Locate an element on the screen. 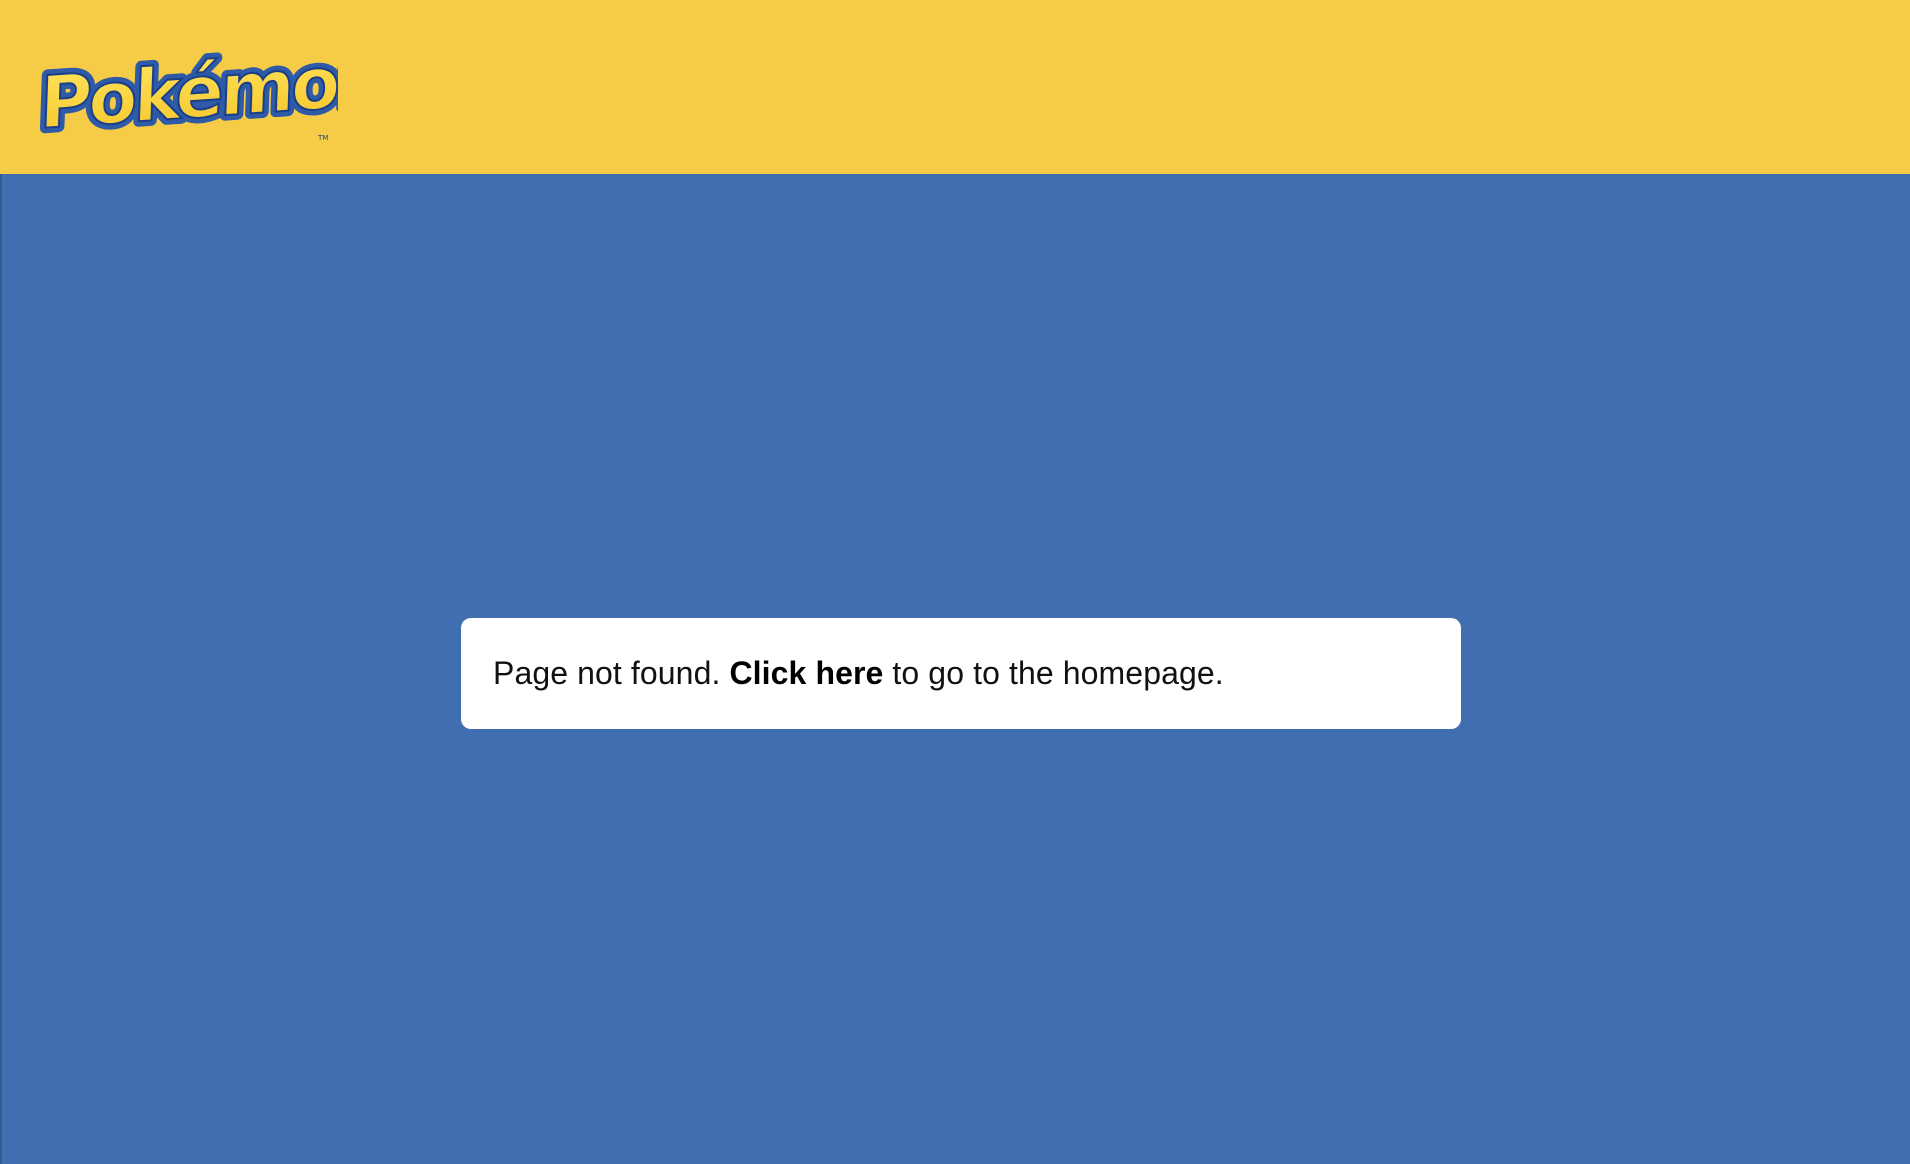 This screenshot has height=1164, width=1910. homepage-link: Click here is located at coordinates (806, 673).